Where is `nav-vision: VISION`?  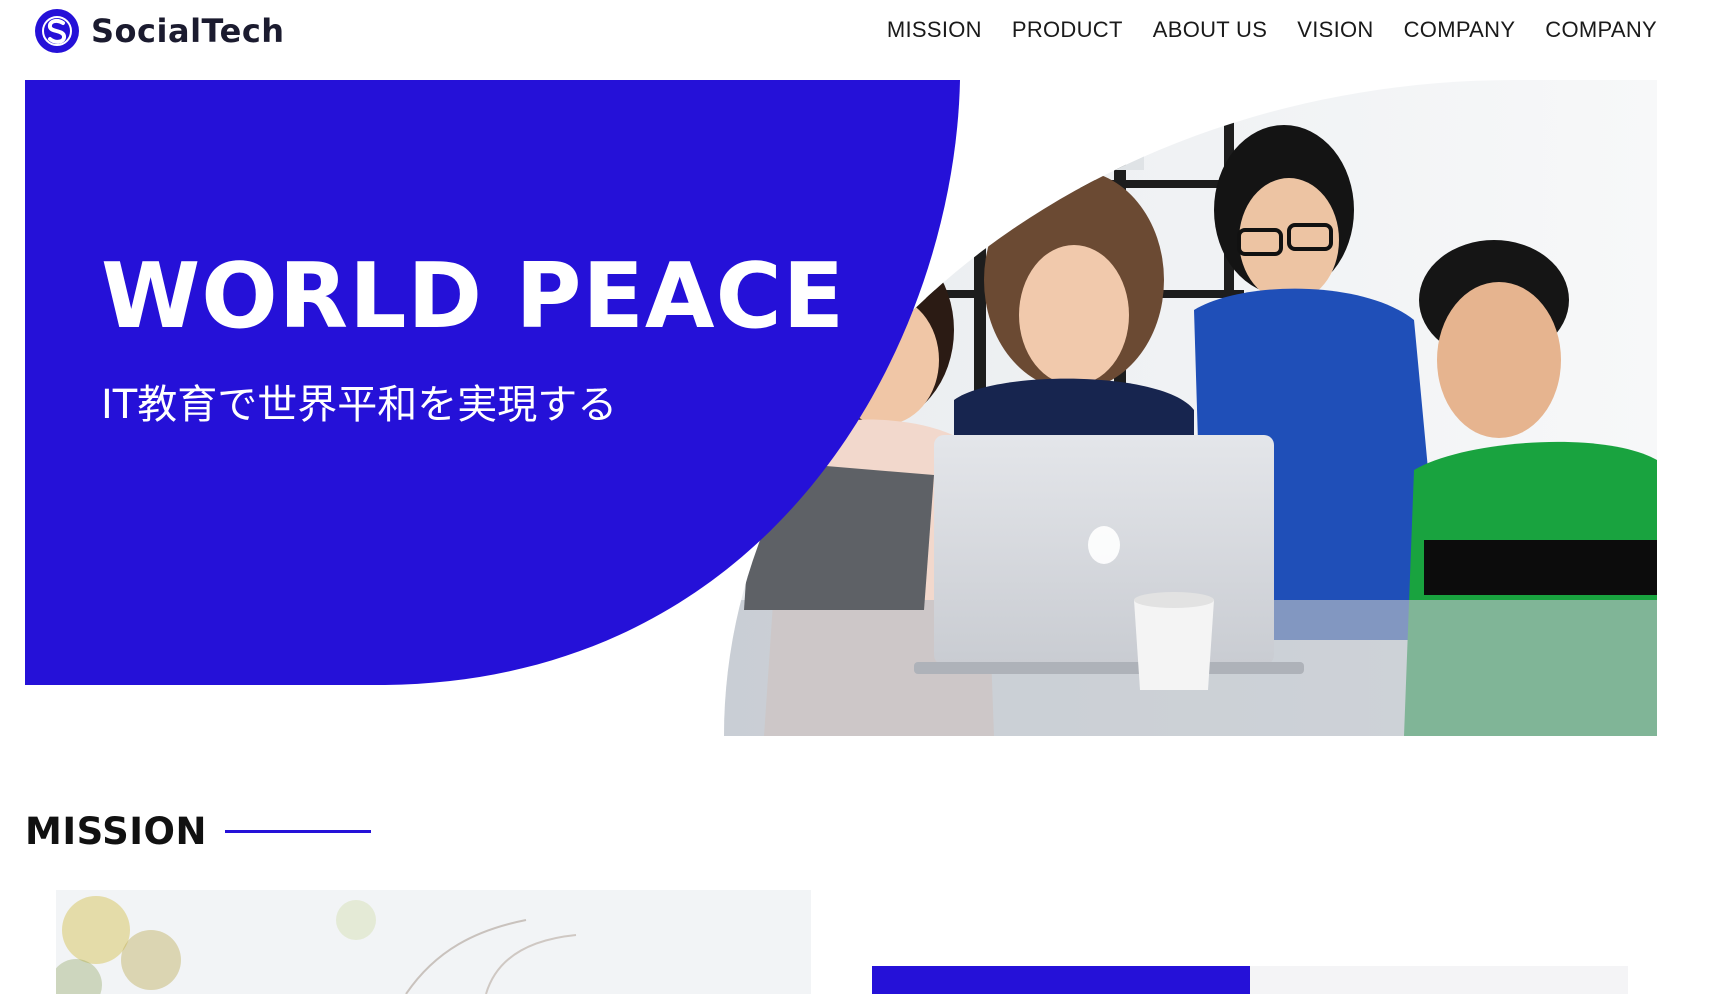
nav-vision: VISION is located at coordinates (1335, 30).